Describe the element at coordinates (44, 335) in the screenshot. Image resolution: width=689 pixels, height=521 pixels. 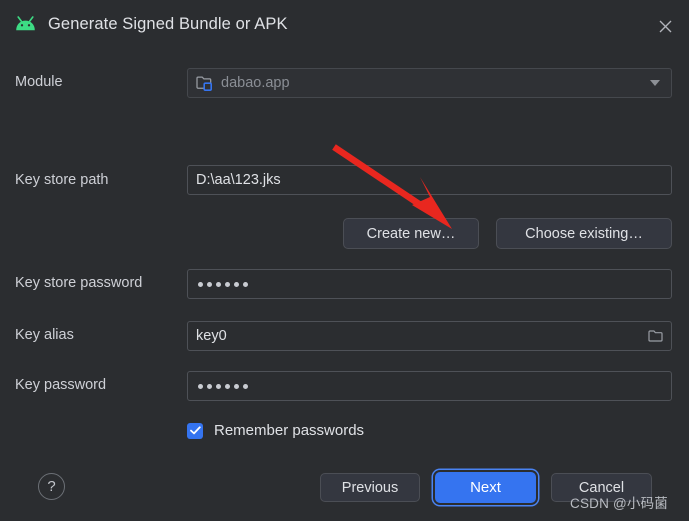
I see `key-alias-label: Key alias` at that location.